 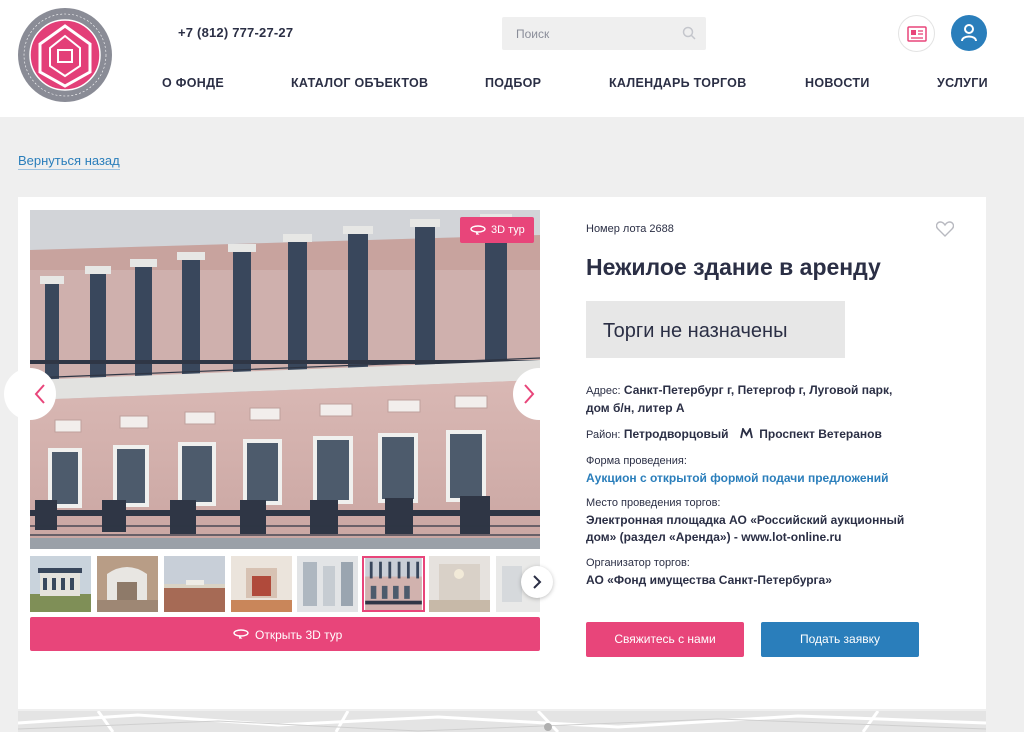 I want to click on thumbnails-next-button, so click(x=537, y=582).